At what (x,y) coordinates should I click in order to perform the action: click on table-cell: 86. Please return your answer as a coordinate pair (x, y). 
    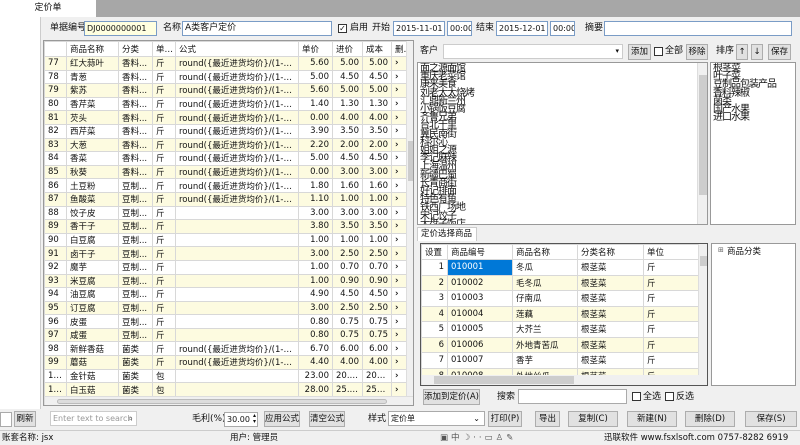
    Looking at the image, I should click on (55, 185).